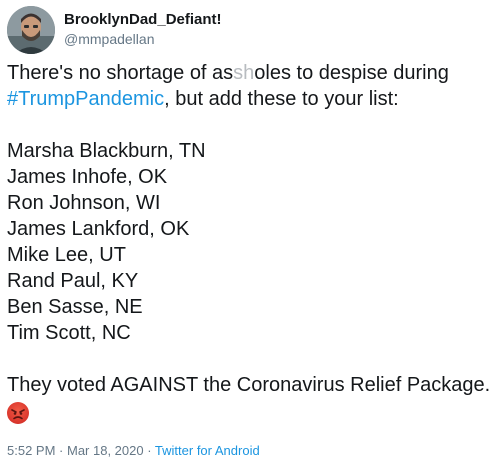 This screenshot has width=500, height=463. I want to click on avatar, so click(31, 30).